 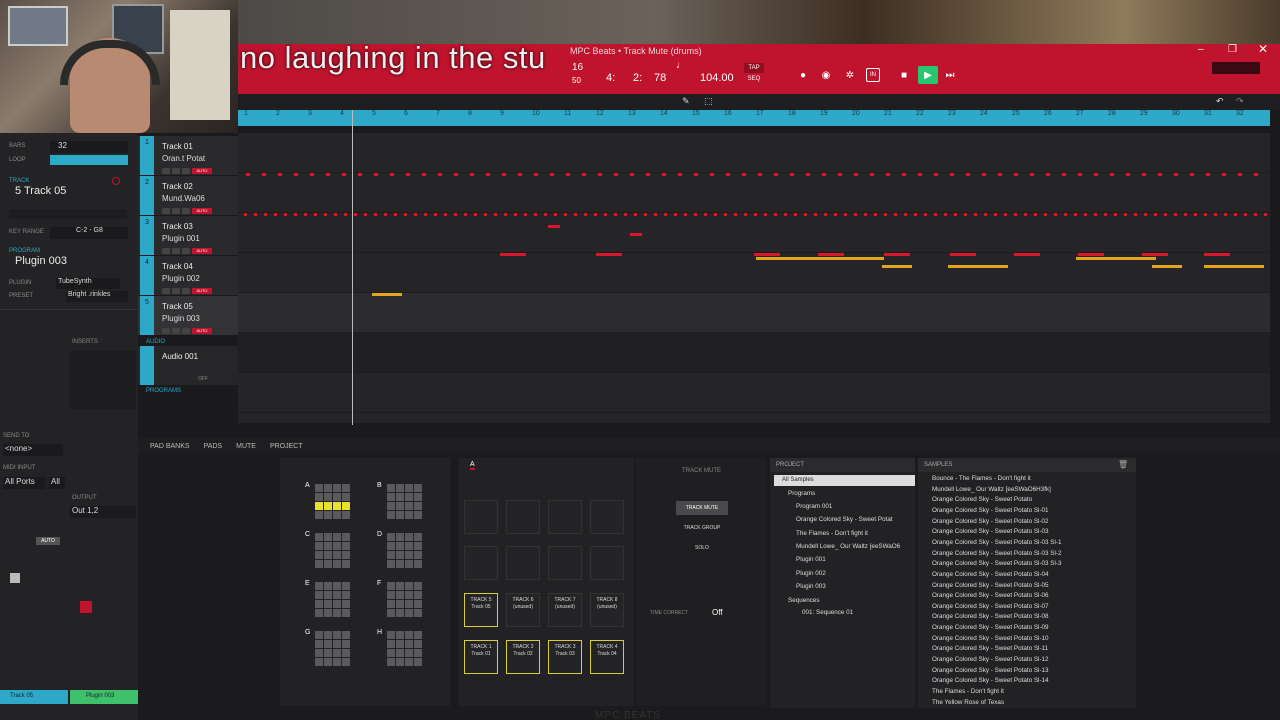 What do you see at coordinates (637, 78) in the screenshot?
I see `position-beat: 2:` at bounding box center [637, 78].